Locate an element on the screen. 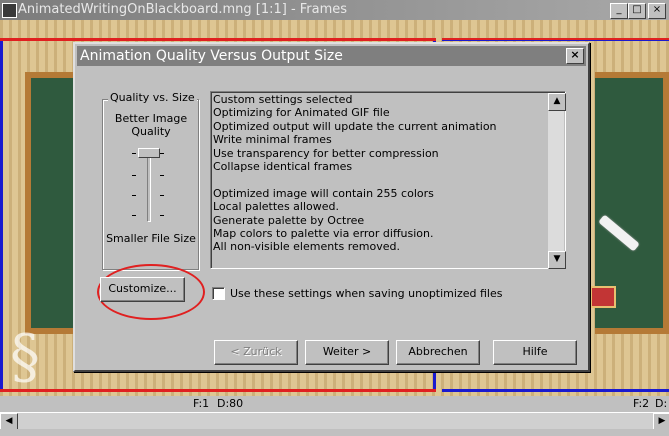 Image resolution: width=669 pixels, height=436 pixels. summary-line: Local palettes allowed. is located at coordinates (276, 207).